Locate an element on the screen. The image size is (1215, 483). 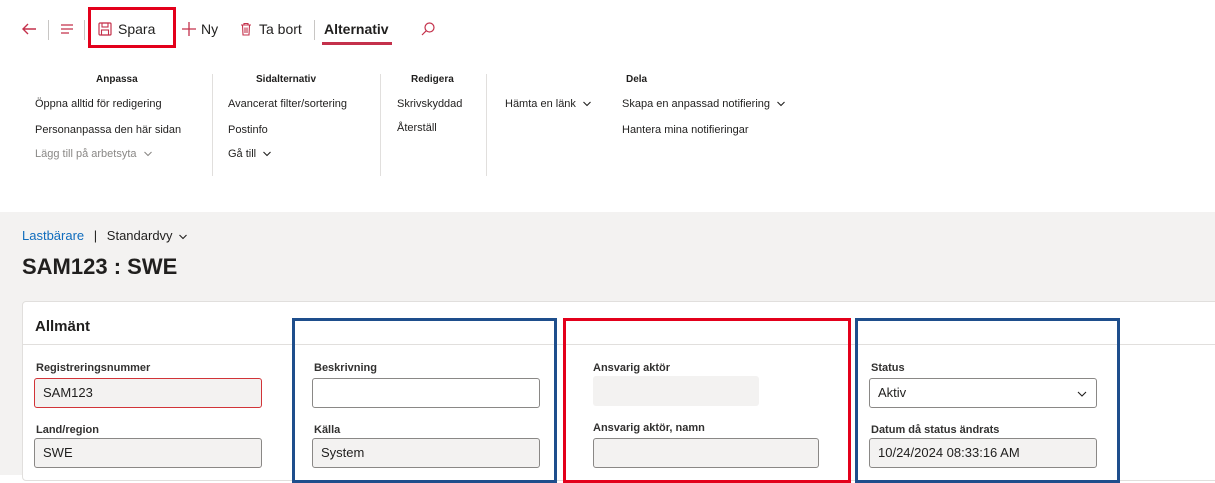
back-arrow-icon is located at coordinates (29, 29).